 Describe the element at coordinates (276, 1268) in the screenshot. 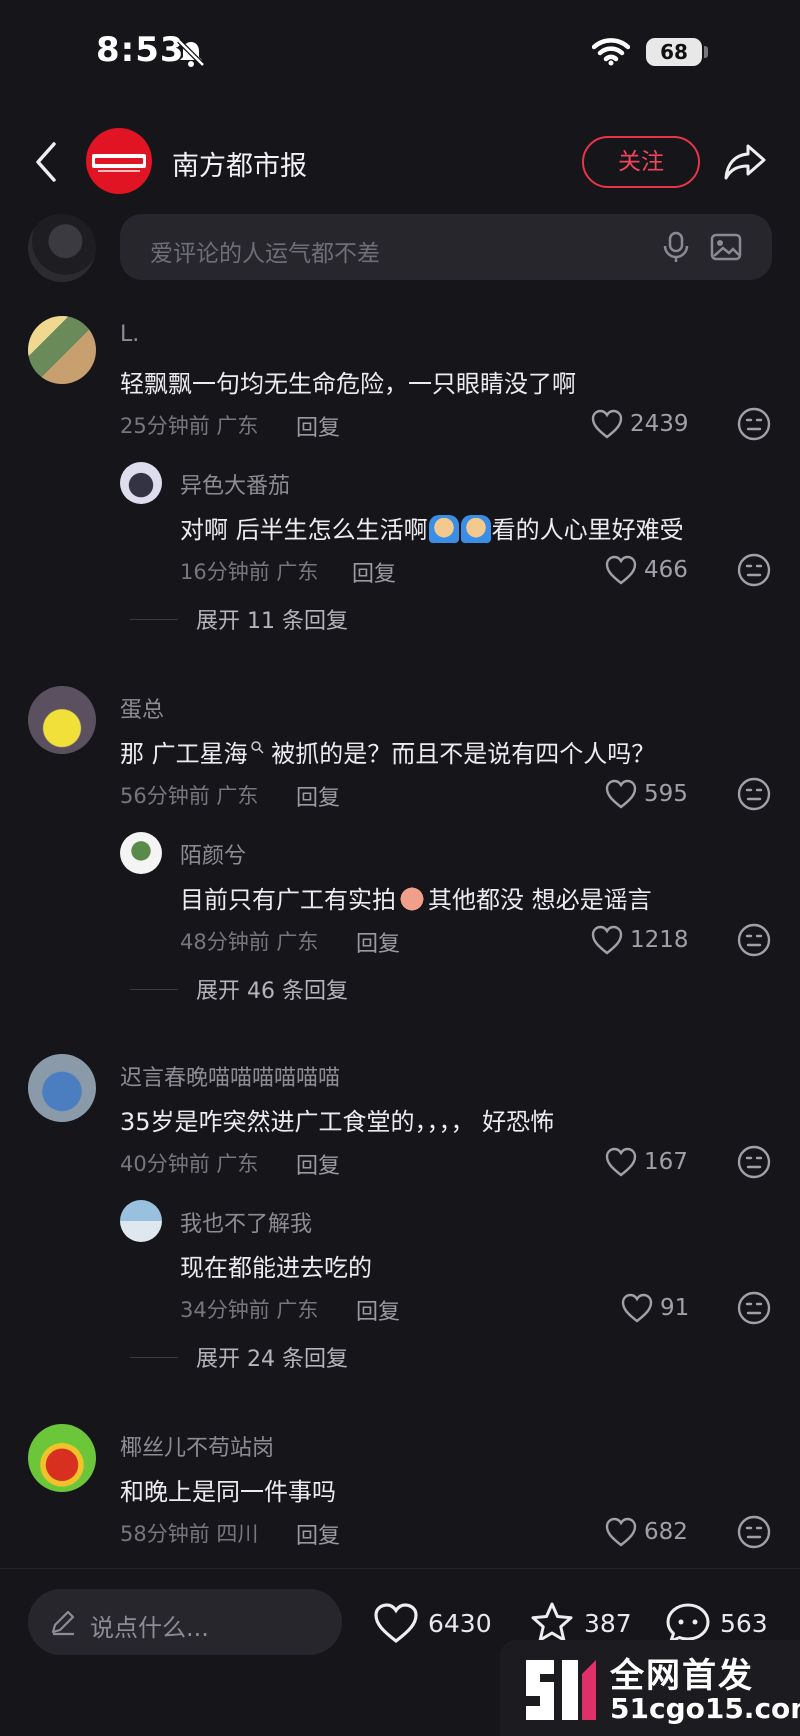

I see `reply-text: 现在都能进去吃的` at that location.